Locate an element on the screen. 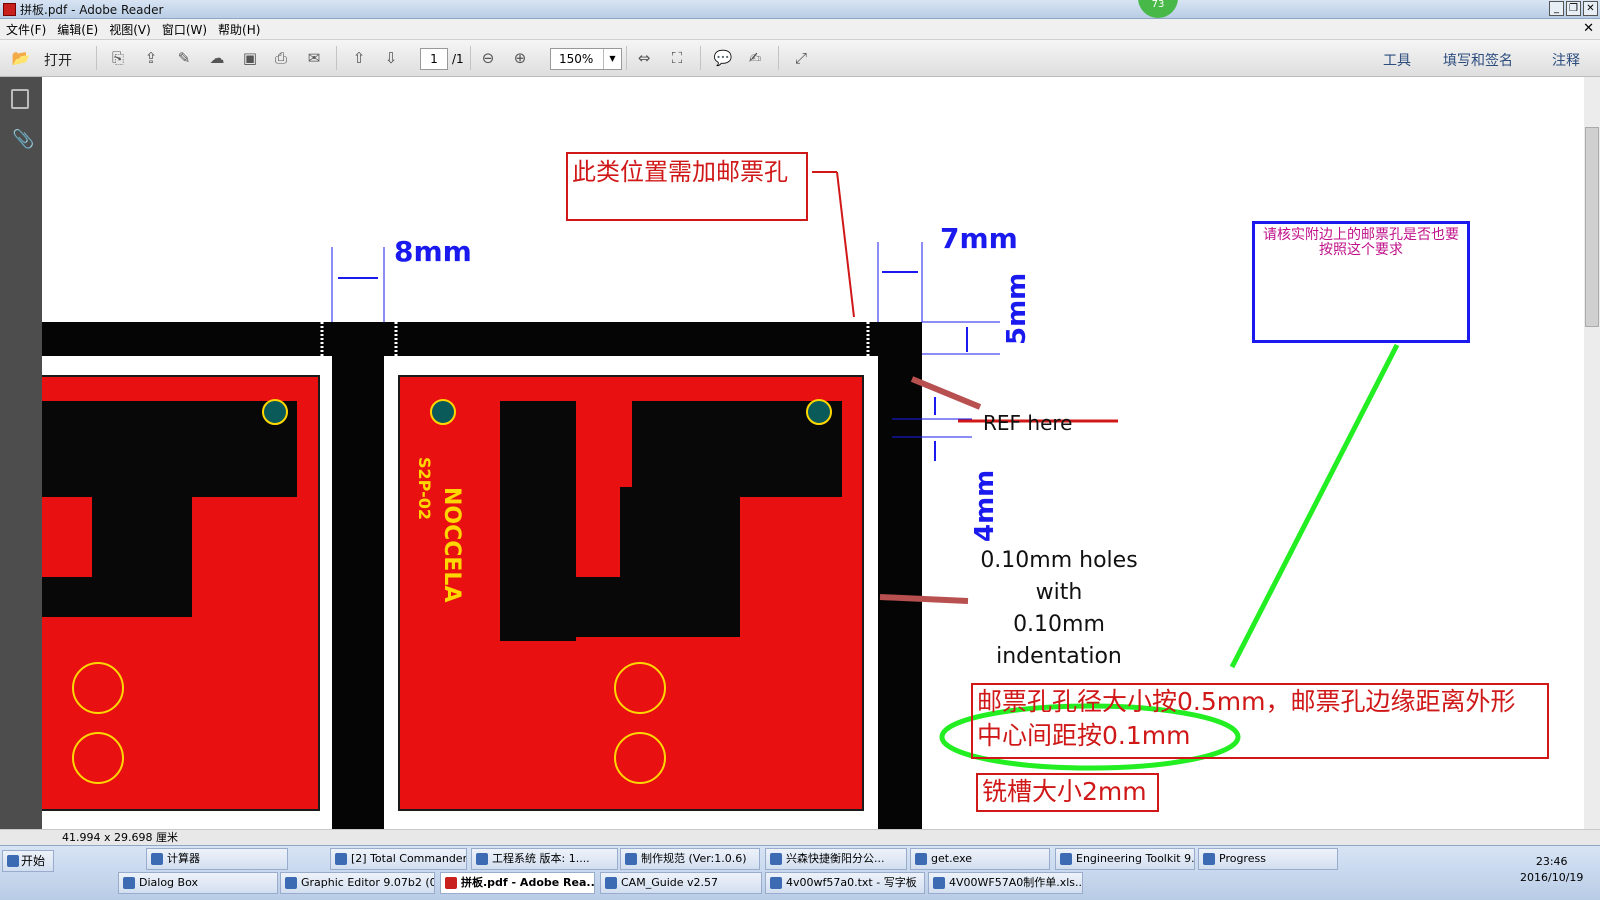 The height and width of the screenshot is (900, 1600). zoom-out-icon: ⊖ is located at coordinates (488, 58).